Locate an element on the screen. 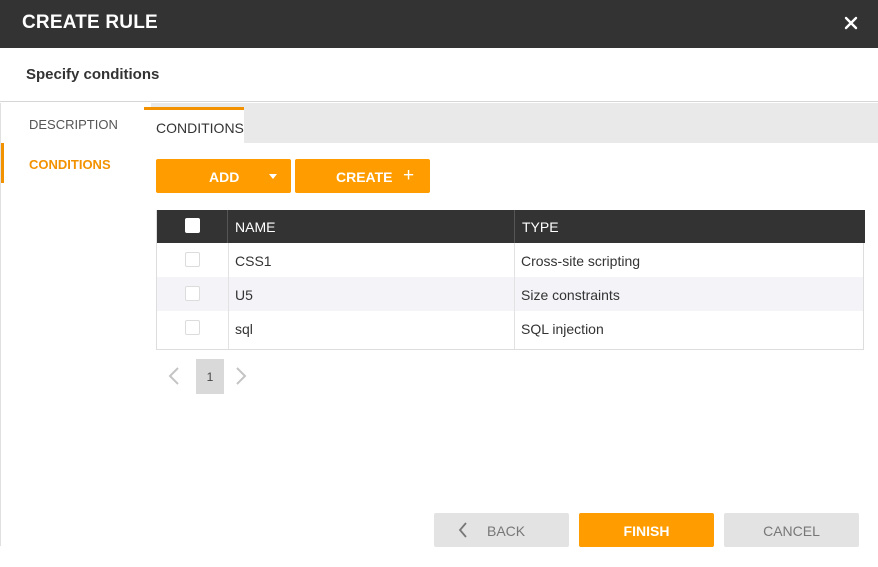  wizard-sidebar: DESCRIPTION CONDITIONS is located at coordinates (75, 324).